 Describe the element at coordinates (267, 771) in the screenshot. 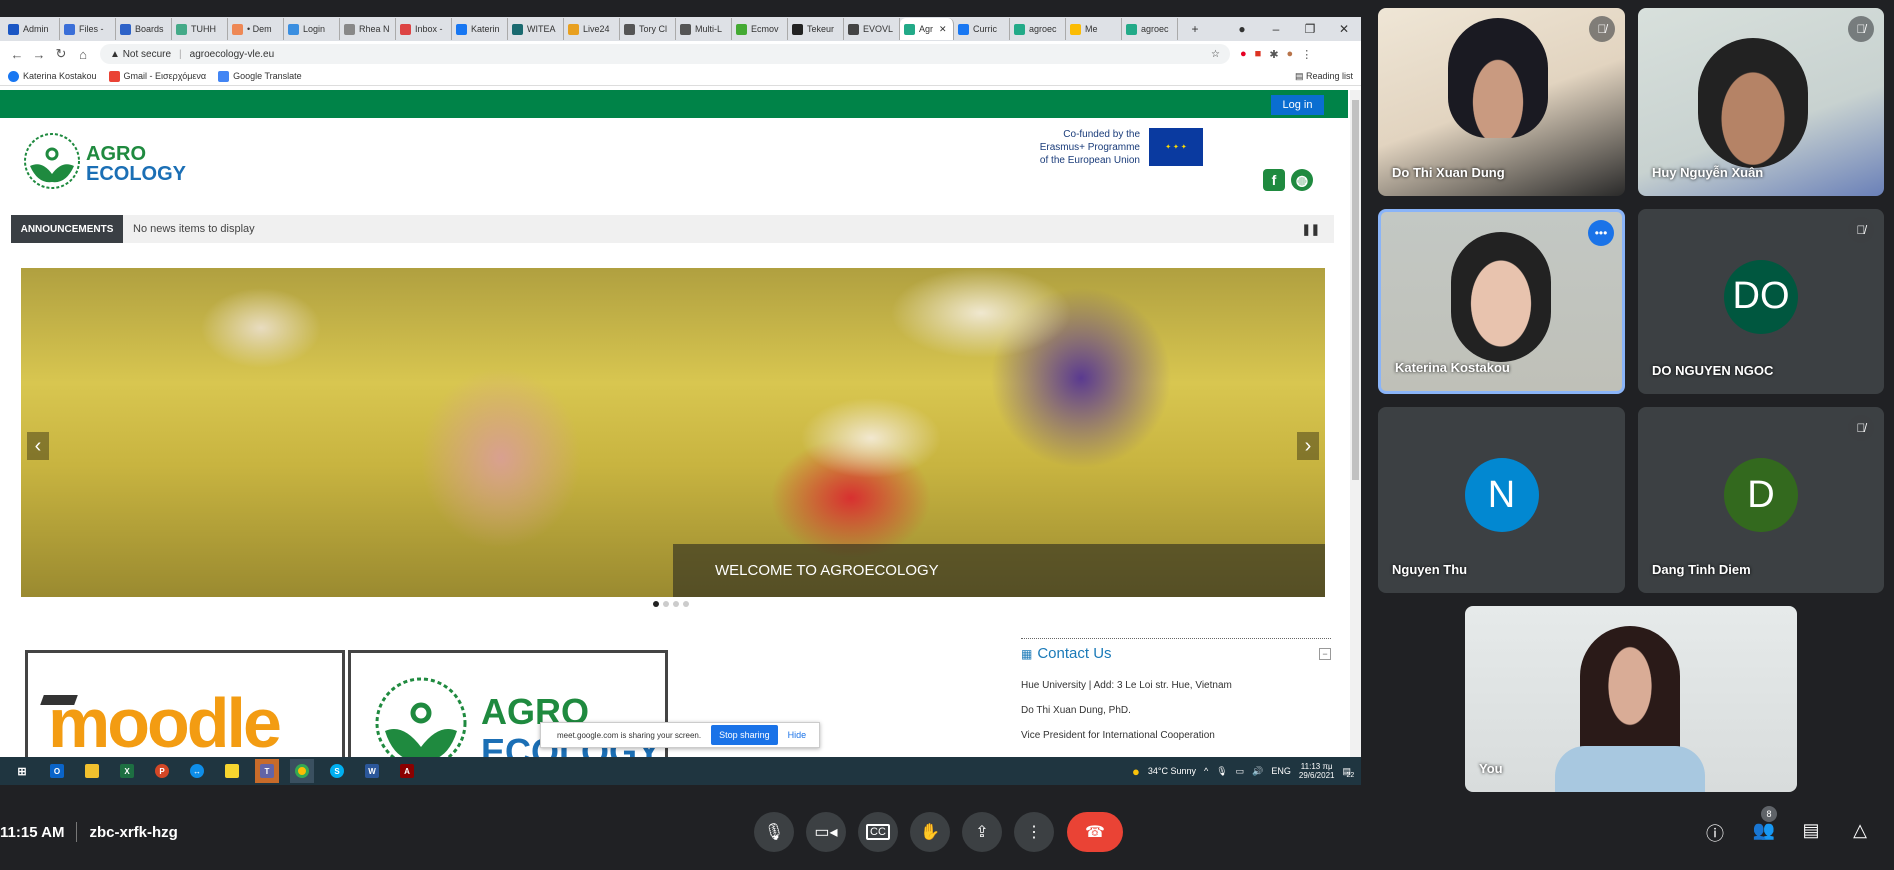

I see `teams-icon: T` at that location.